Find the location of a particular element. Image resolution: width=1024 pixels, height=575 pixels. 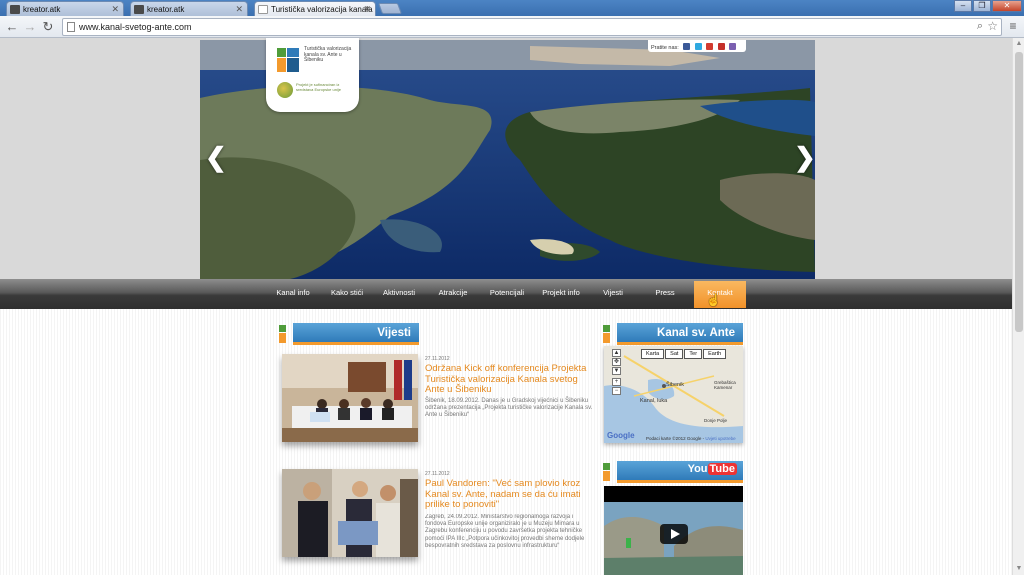

chevron-right-icon: ❯ is located at coordinates (805, 157).